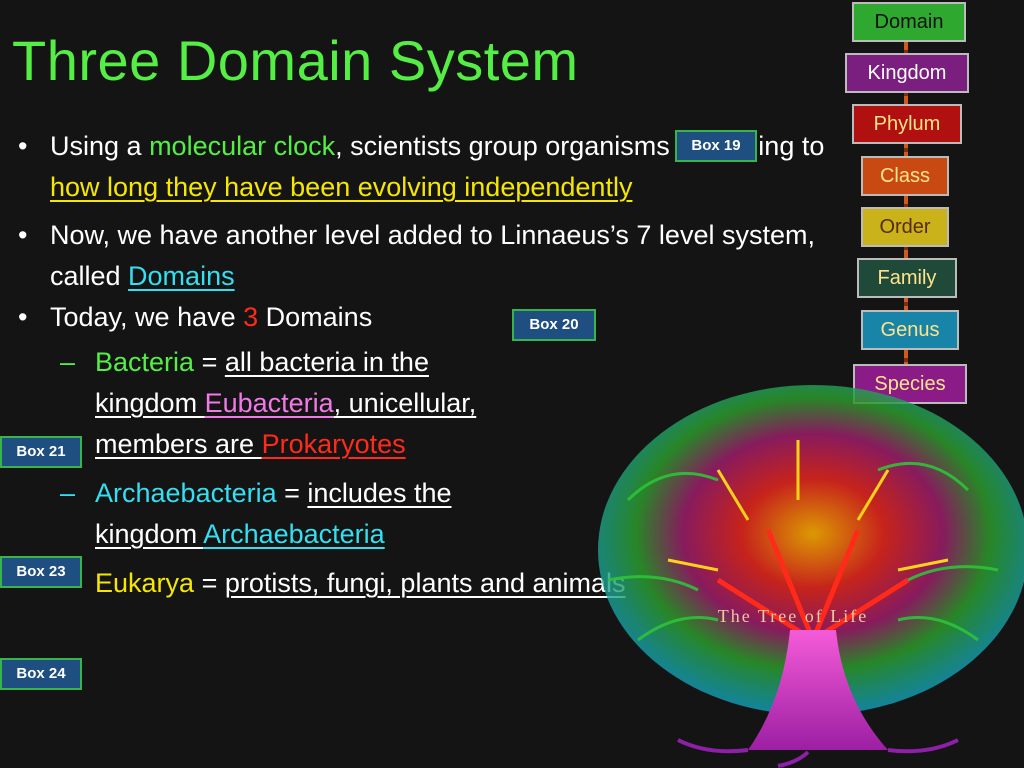  I want to click on archaebacteria-link: Archaebacteria, so click(294, 534).